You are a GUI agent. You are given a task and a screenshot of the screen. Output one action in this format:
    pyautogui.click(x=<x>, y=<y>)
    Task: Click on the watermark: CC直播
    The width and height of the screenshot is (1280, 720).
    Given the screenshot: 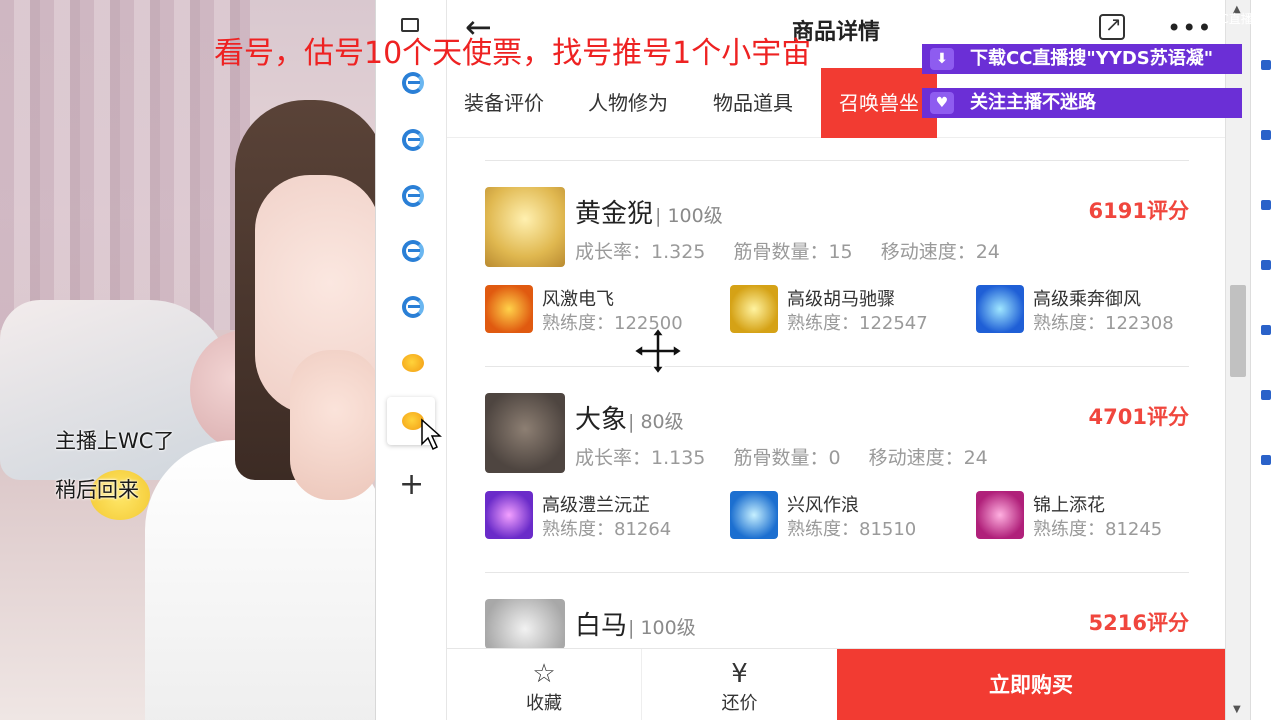 What is the action you would take?
    pyautogui.click(x=1232, y=19)
    